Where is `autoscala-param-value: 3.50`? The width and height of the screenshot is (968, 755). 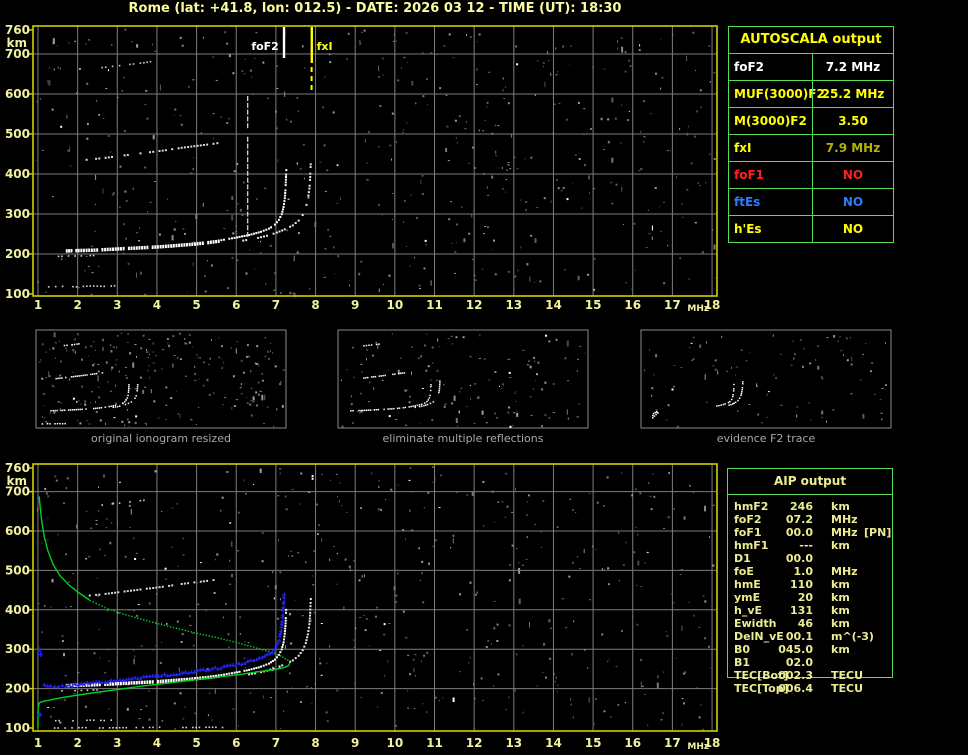 autoscala-param-value: 3.50 is located at coordinates (852, 121).